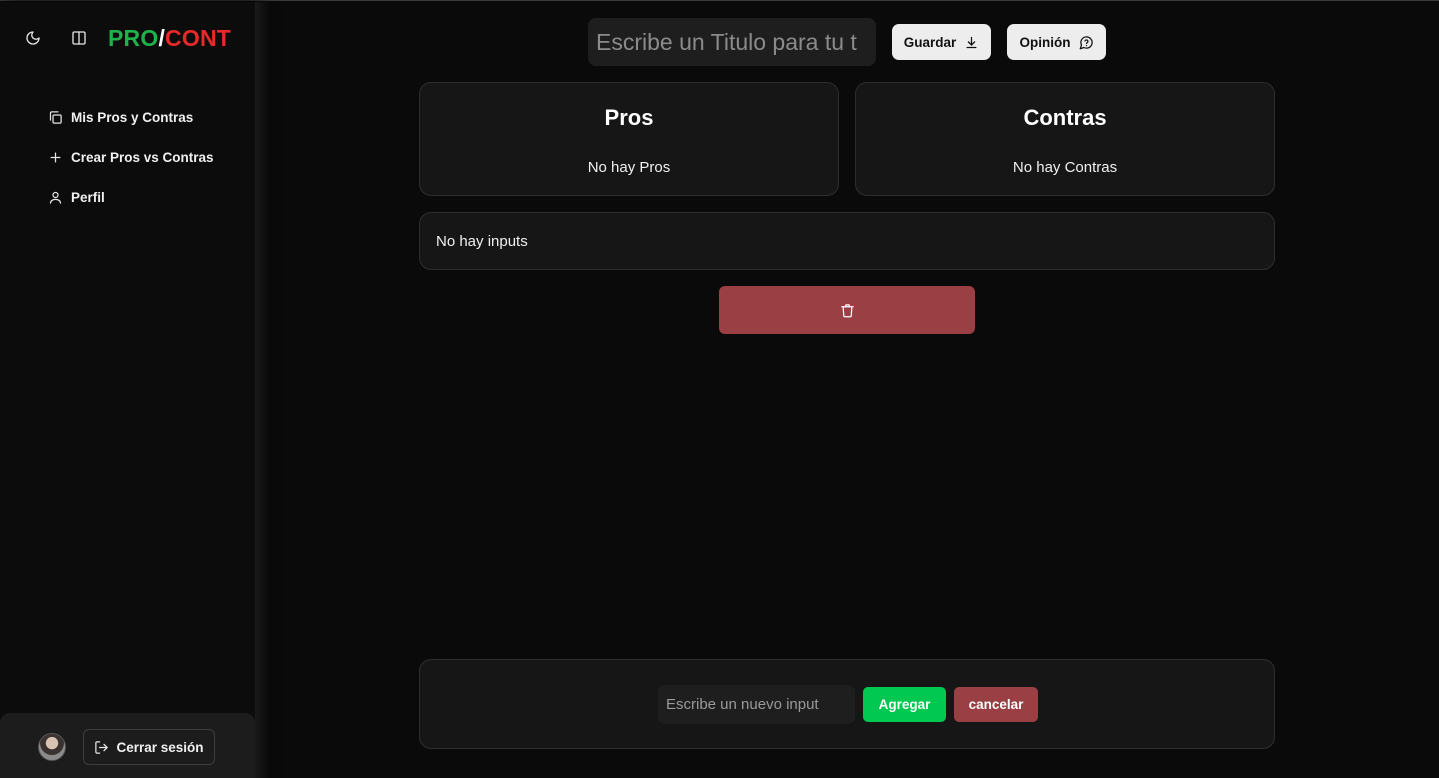 This screenshot has width=1439, height=778. I want to click on inputs-card: No hay inputs, so click(847, 241).